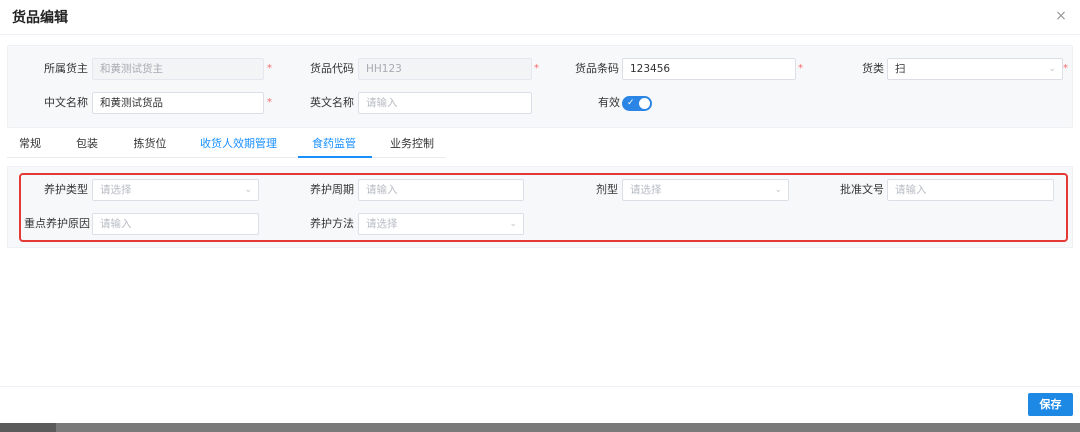  Describe the element at coordinates (66, 68) in the screenshot. I see `owner-label: 所属货主` at that location.